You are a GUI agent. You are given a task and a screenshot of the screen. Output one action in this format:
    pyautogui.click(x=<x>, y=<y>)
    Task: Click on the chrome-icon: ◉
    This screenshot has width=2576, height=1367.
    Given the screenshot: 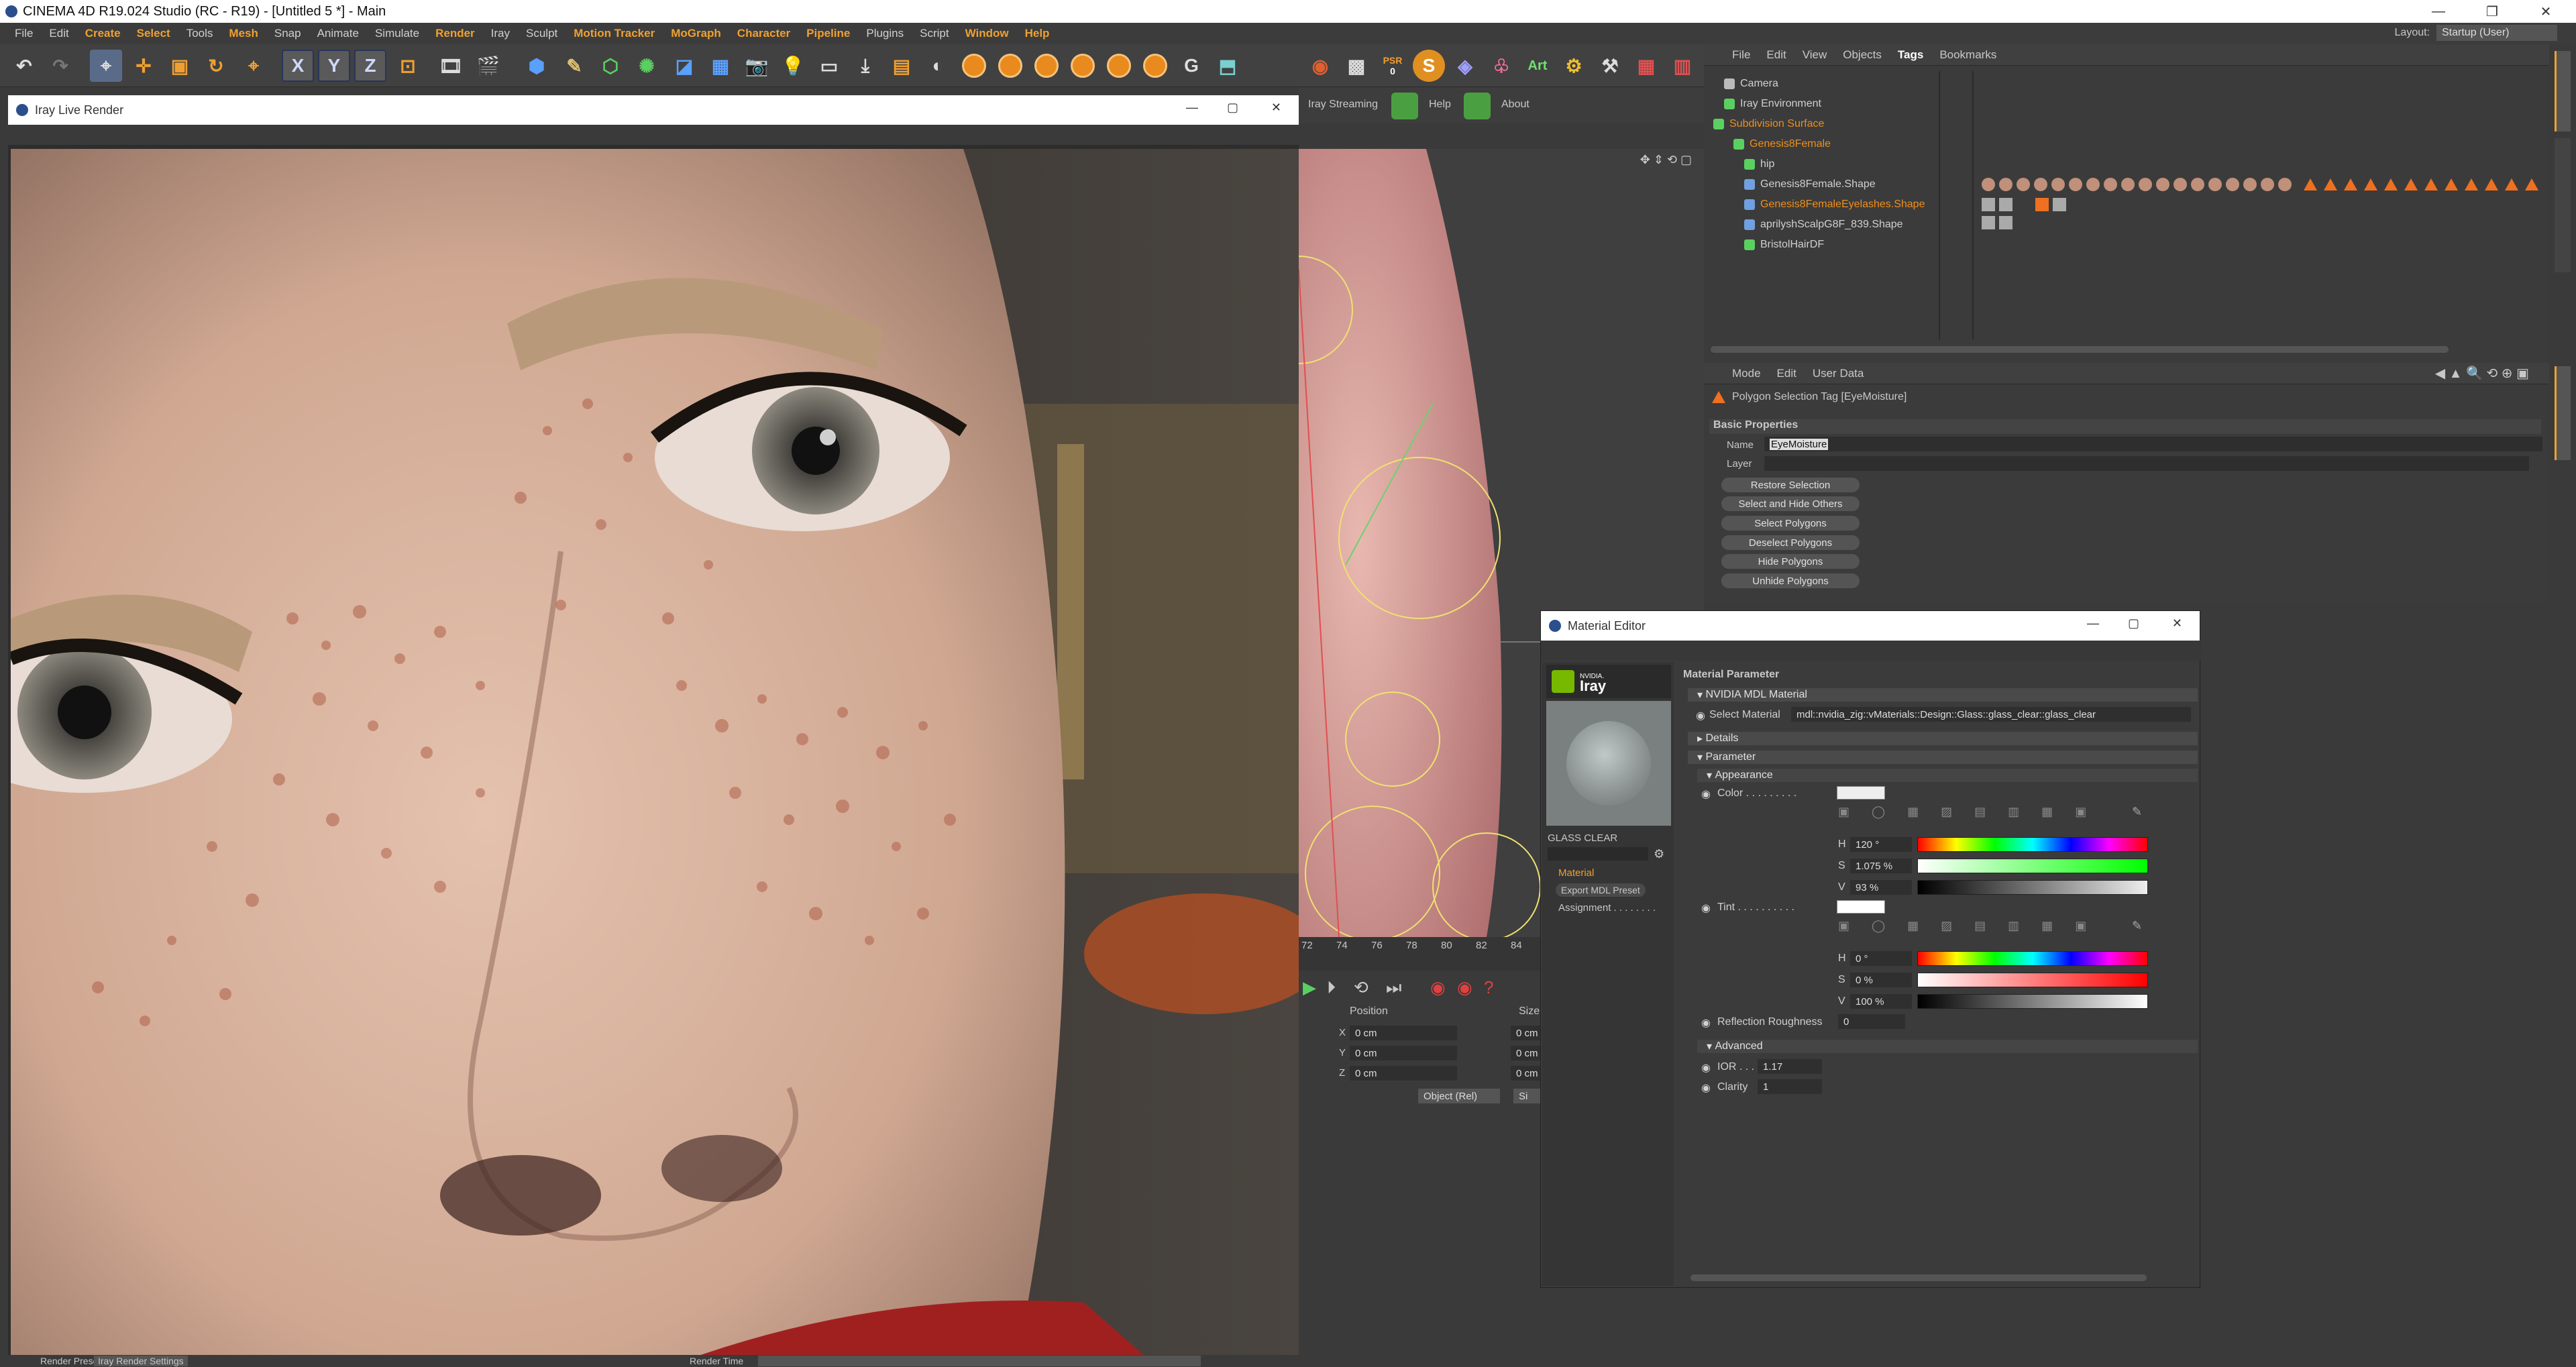 What is the action you would take?
    pyautogui.click(x=1320, y=66)
    